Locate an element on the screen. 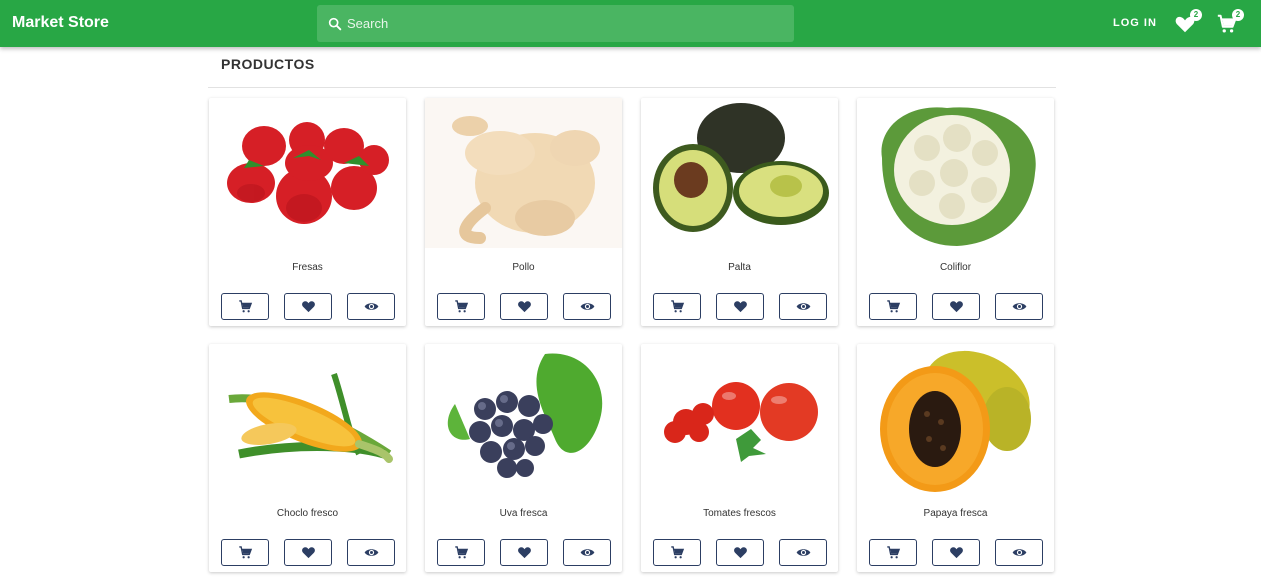  product-card: Coliflor is located at coordinates (955, 212).